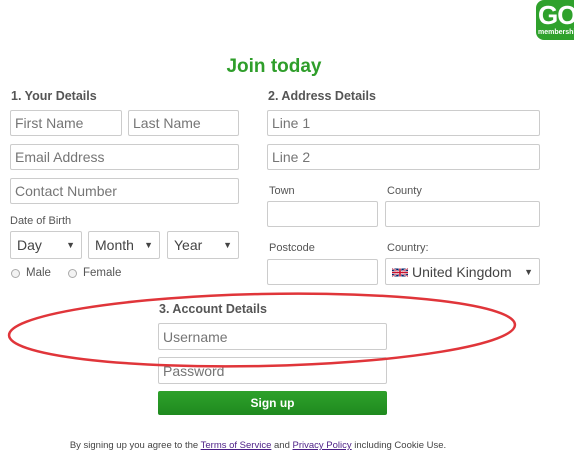 The height and width of the screenshot is (452, 574). Describe the element at coordinates (124, 191) in the screenshot. I see `contact-number-input` at that location.